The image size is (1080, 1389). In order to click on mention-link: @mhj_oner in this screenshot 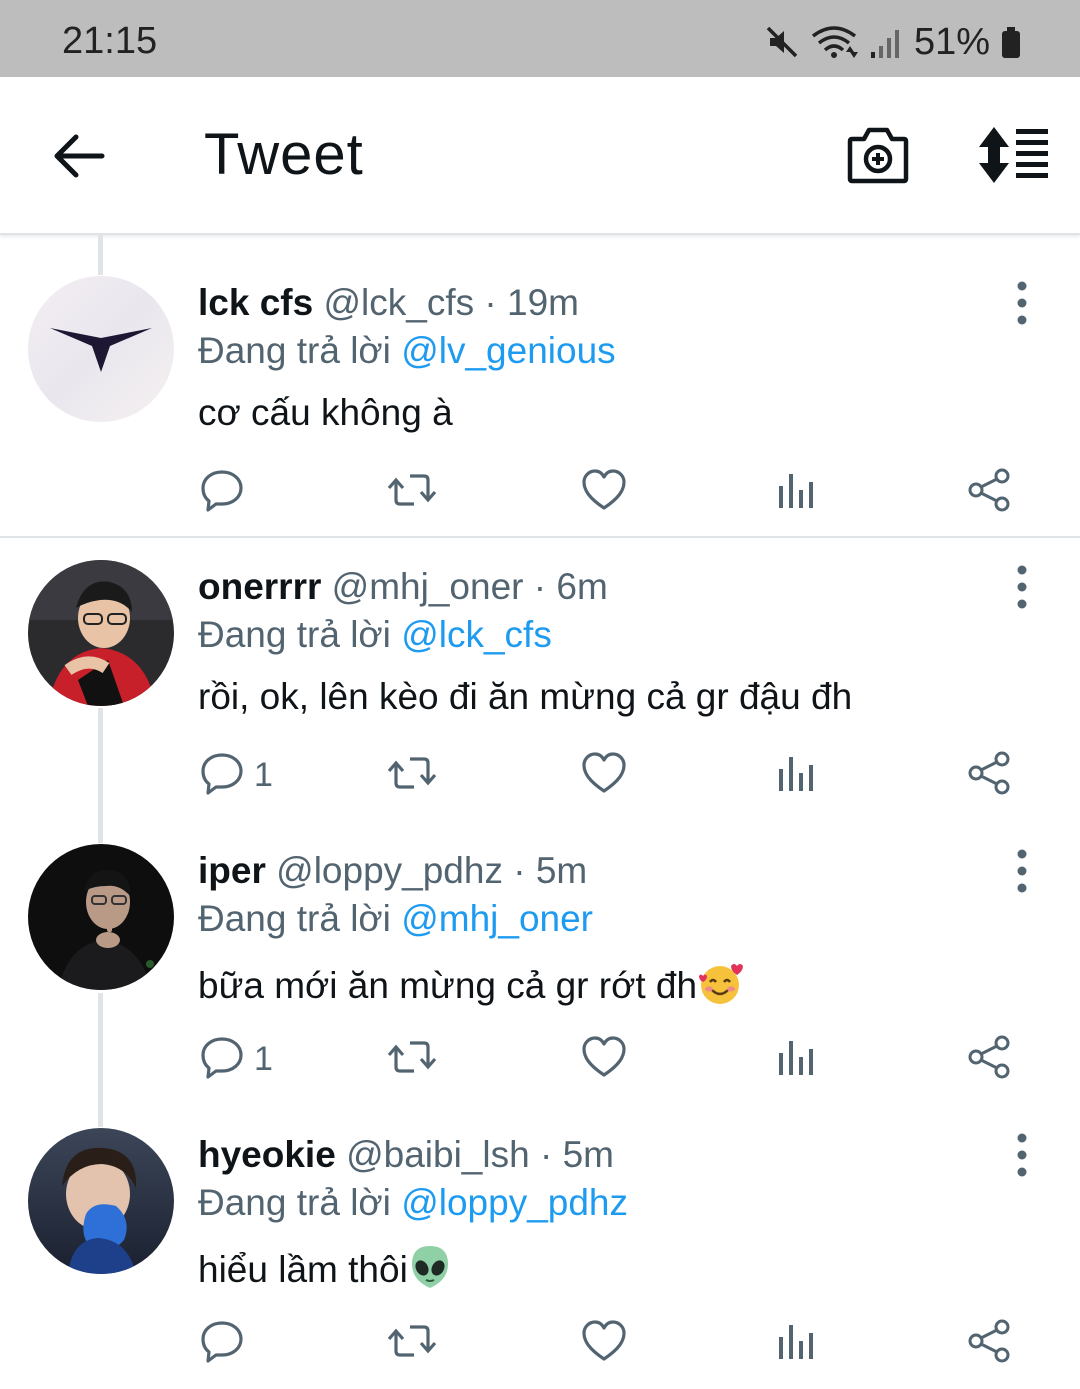, I will do `click(497, 918)`.